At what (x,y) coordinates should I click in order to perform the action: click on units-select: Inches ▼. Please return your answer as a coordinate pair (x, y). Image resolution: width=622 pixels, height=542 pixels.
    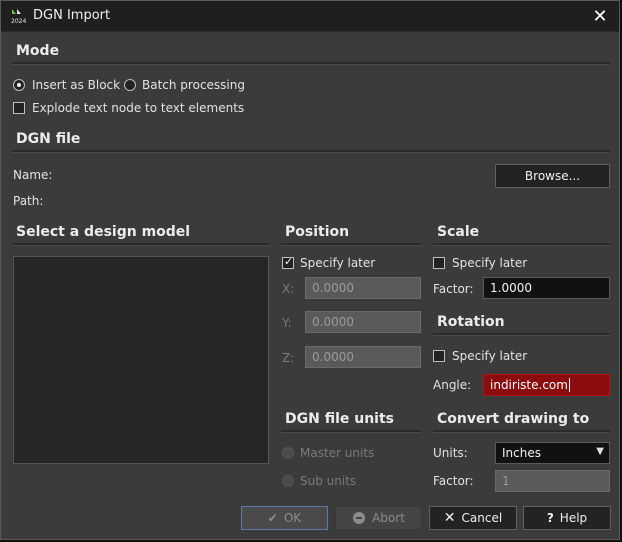
    Looking at the image, I should click on (552, 453).